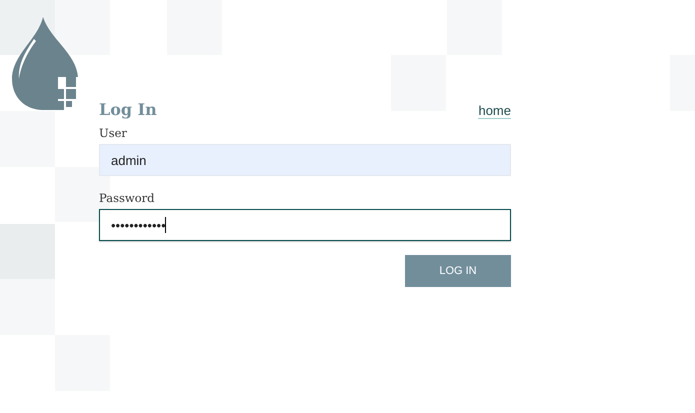 The width and height of the screenshot is (695, 413). Describe the element at coordinates (305, 225) in the screenshot. I see `input-field: ••••••••••••` at that location.